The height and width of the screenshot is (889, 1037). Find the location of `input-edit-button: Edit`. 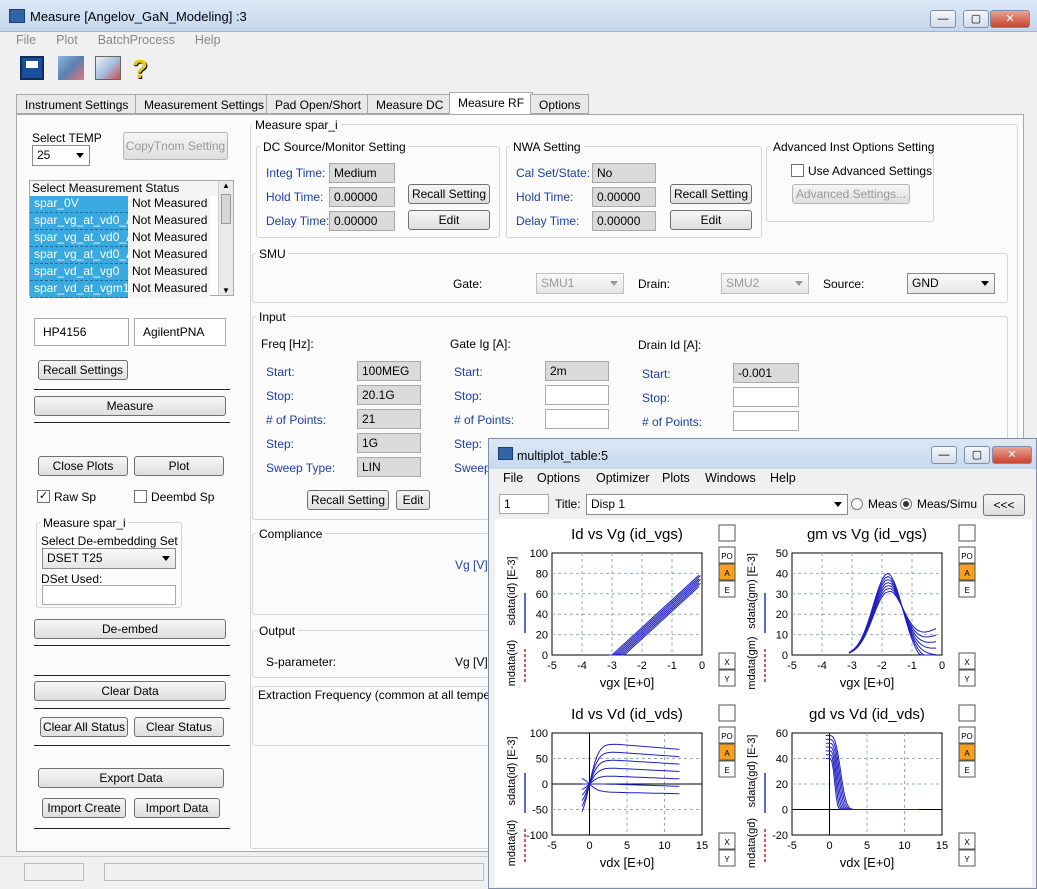

input-edit-button: Edit is located at coordinates (413, 500).